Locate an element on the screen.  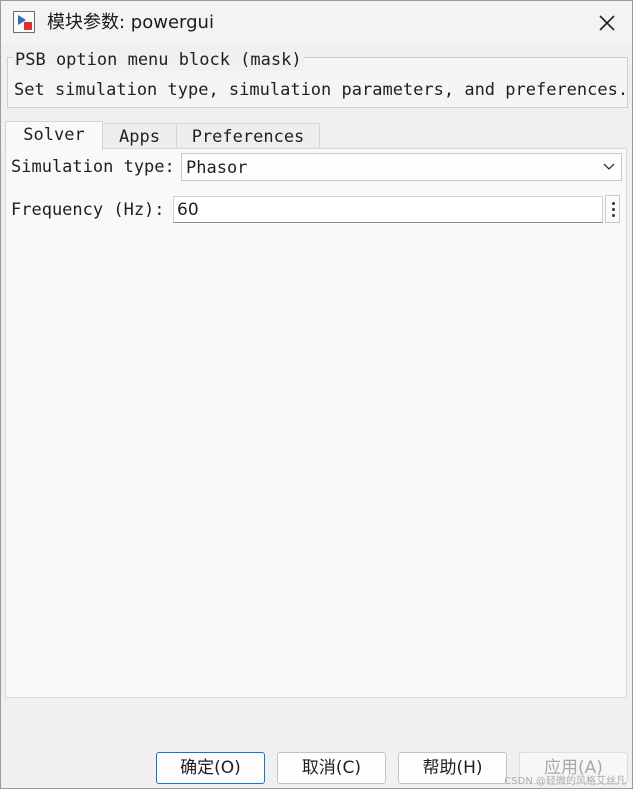
icon-square is located at coordinates (28, 26).